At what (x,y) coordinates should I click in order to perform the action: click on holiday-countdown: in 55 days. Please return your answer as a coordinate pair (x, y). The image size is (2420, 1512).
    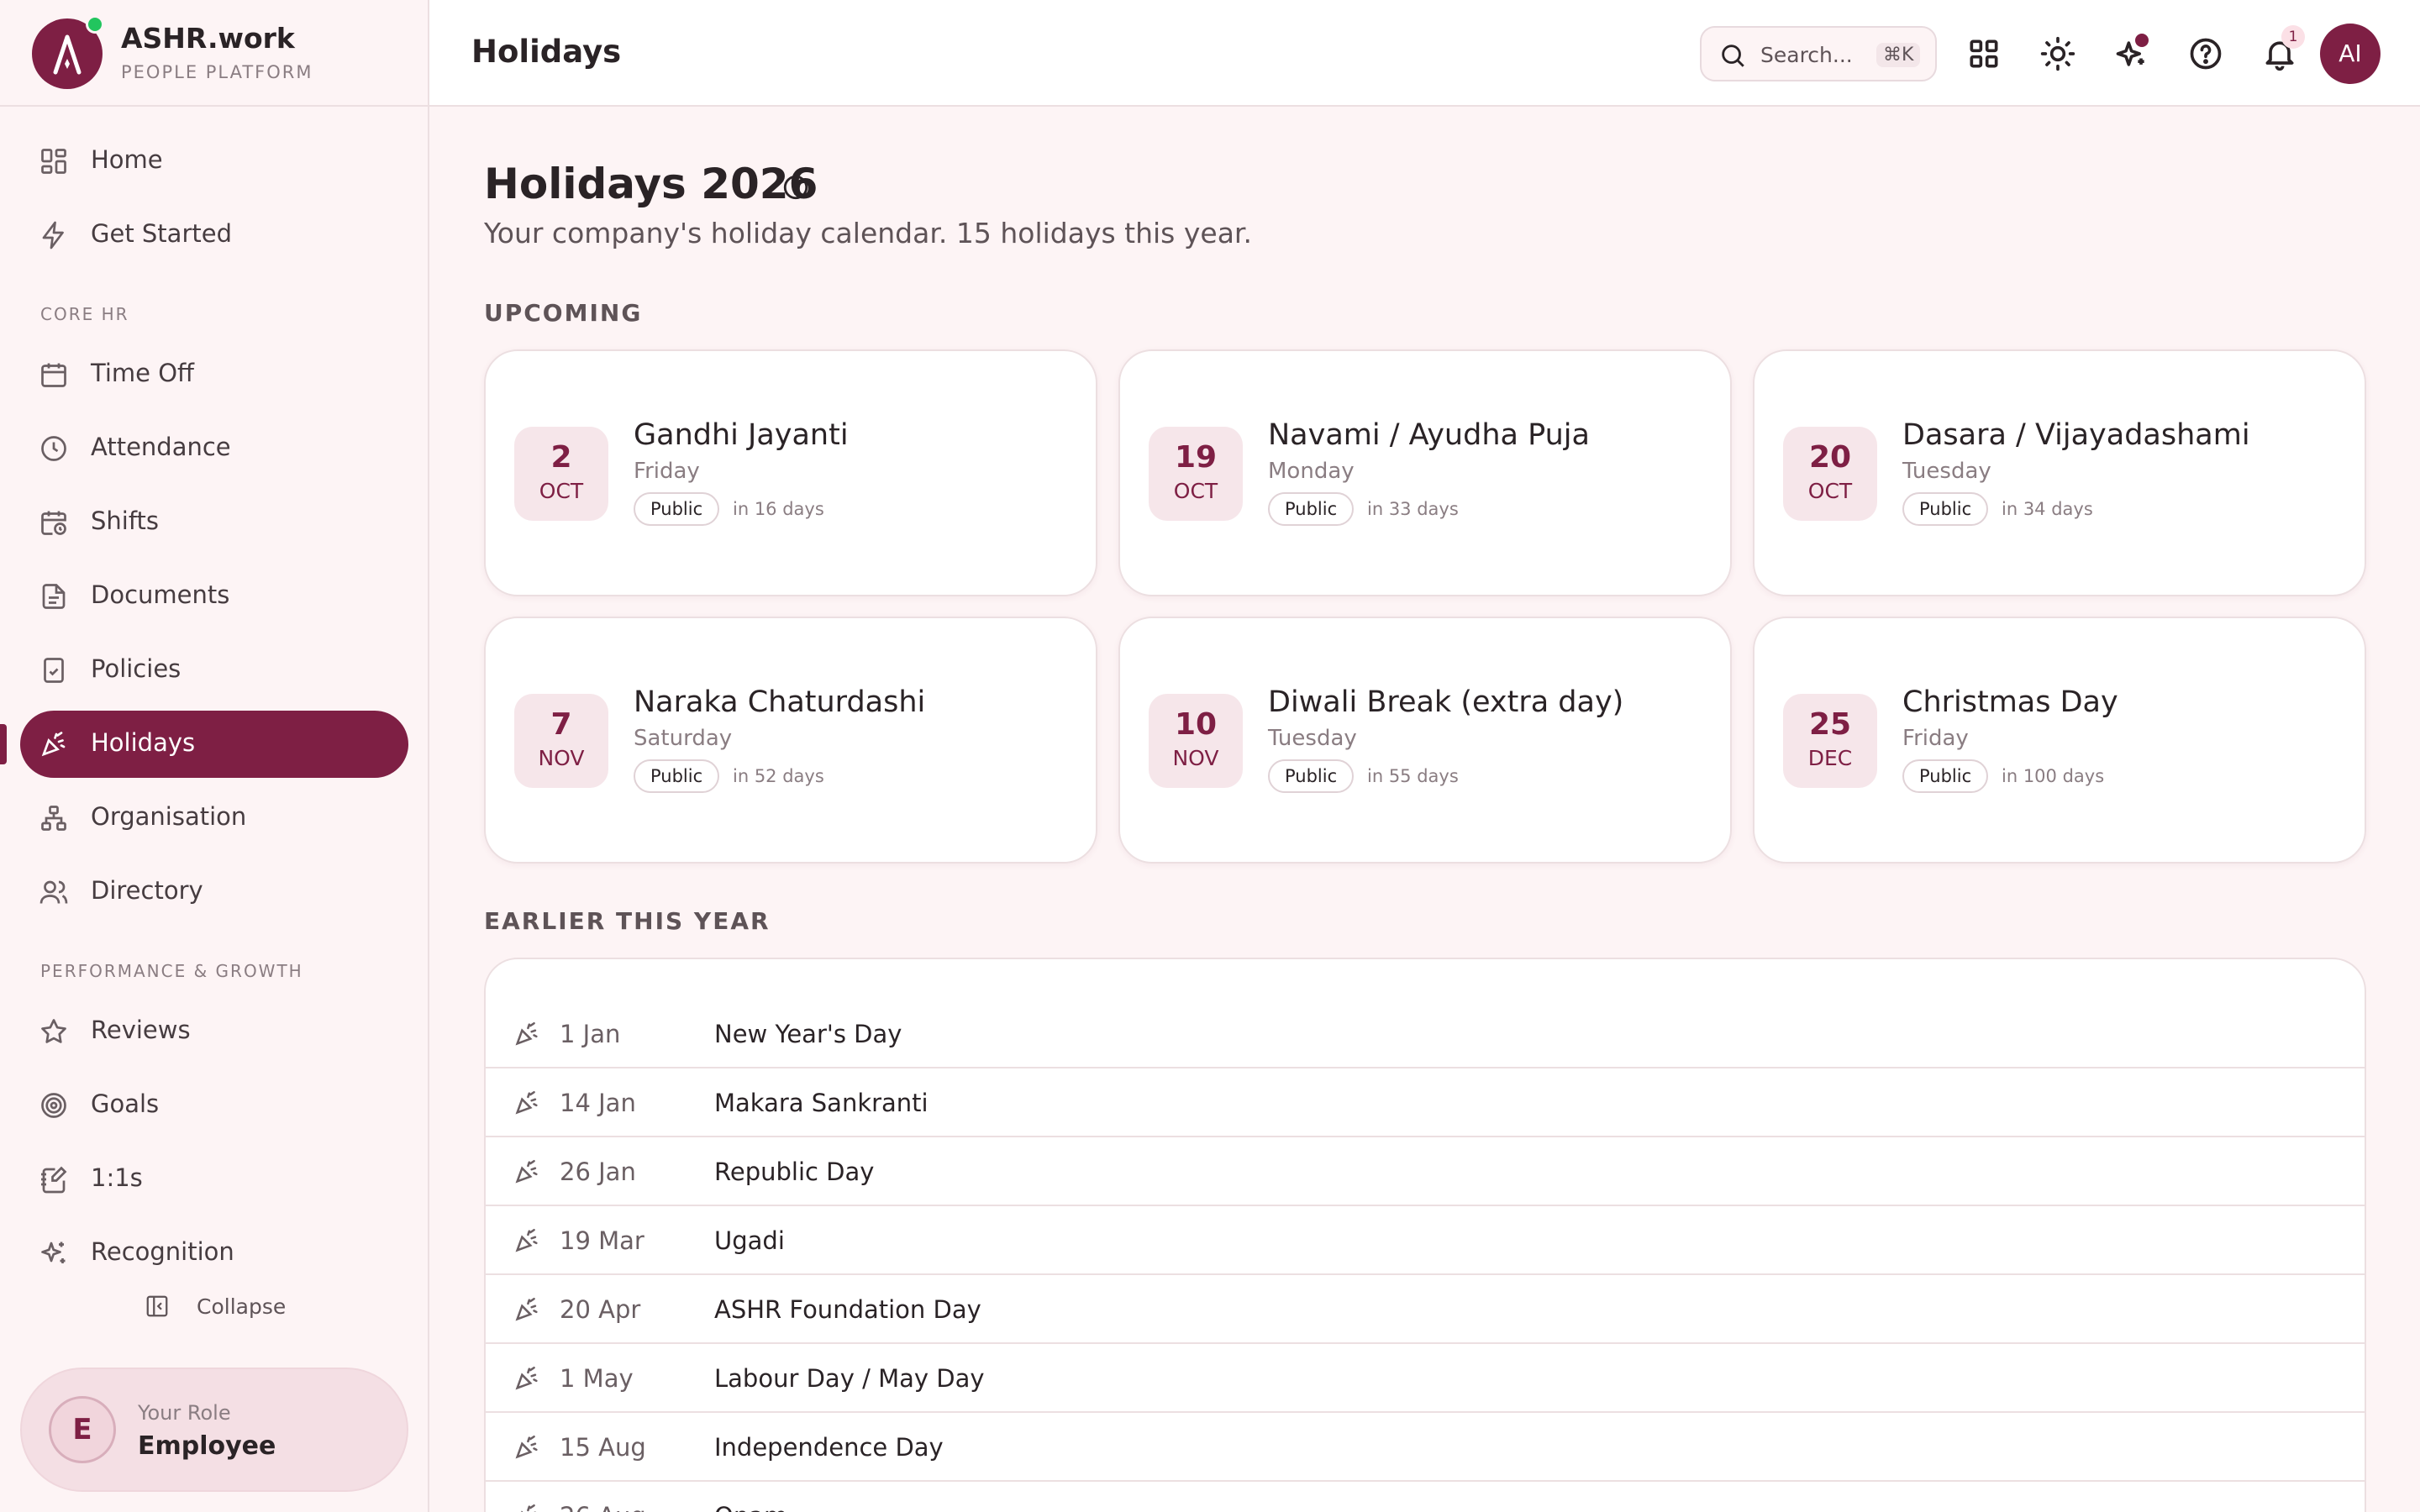
    Looking at the image, I should click on (1413, 776).